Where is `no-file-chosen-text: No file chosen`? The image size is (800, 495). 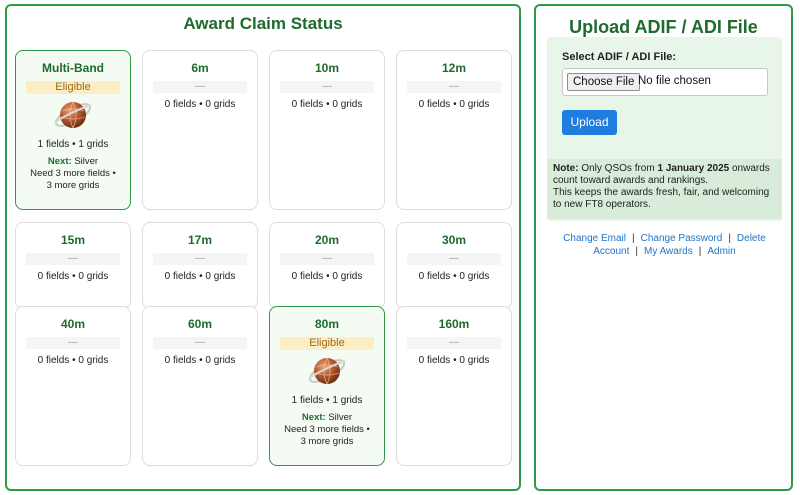
no-file-chosen-text: No file chosen is located at coordinates (674, 81).